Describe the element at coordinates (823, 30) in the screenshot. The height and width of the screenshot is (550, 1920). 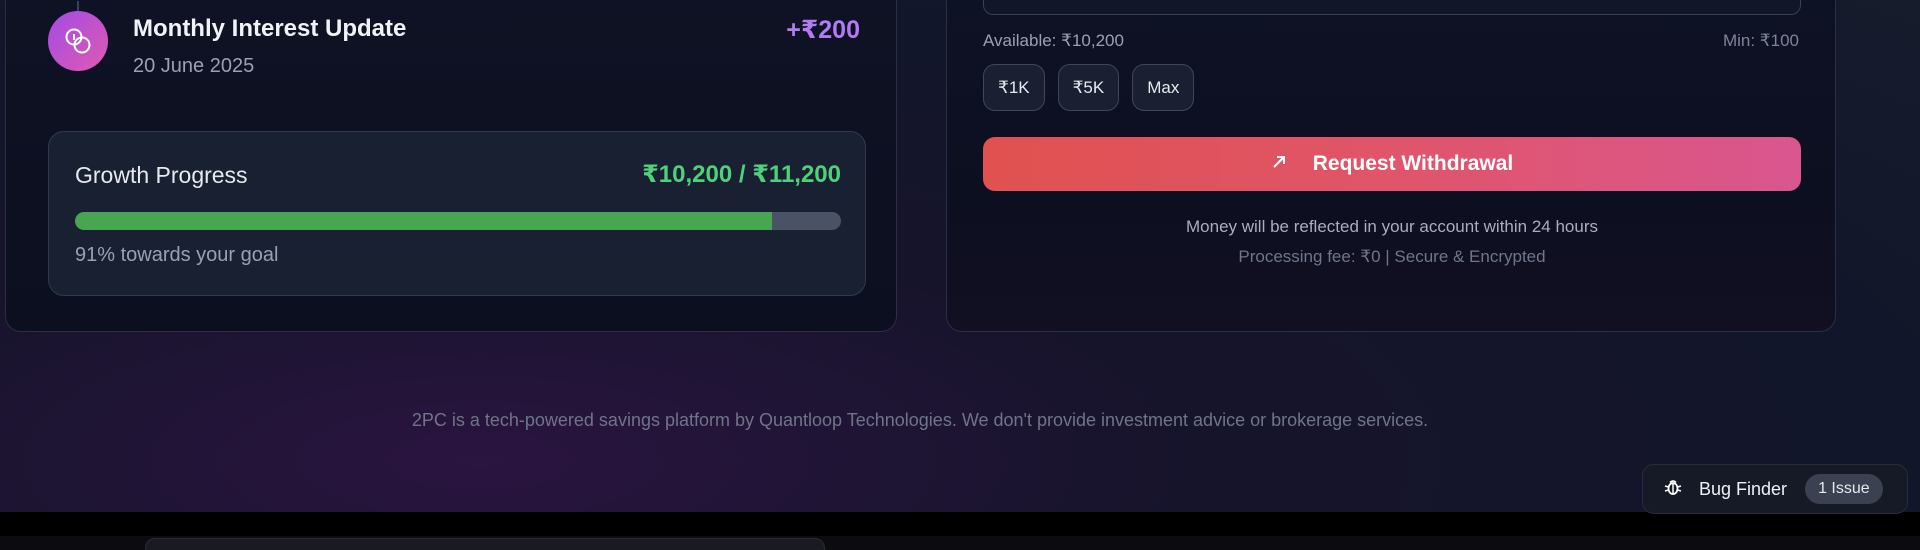
I see `transaction-amount: +₹200` at that location.